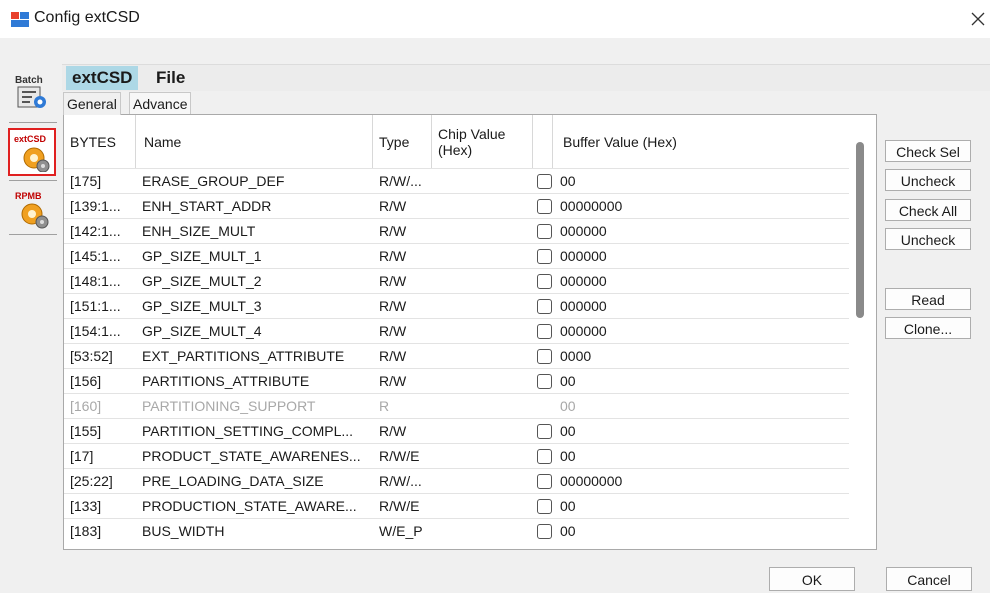 The height and width of the screenshot is (593, 990). Describe the element at coordinates (160, 103) in the screenshot. I see `tab-advance: Advance` at that location.